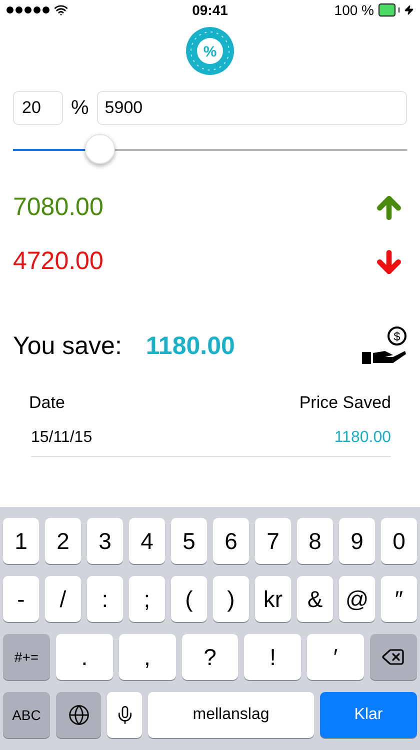 The height and width of the screenshot is (750, 420). Describe the element at coordinates (58, 208) in the screenshot. I see `result-value: 7080.00` at that location.